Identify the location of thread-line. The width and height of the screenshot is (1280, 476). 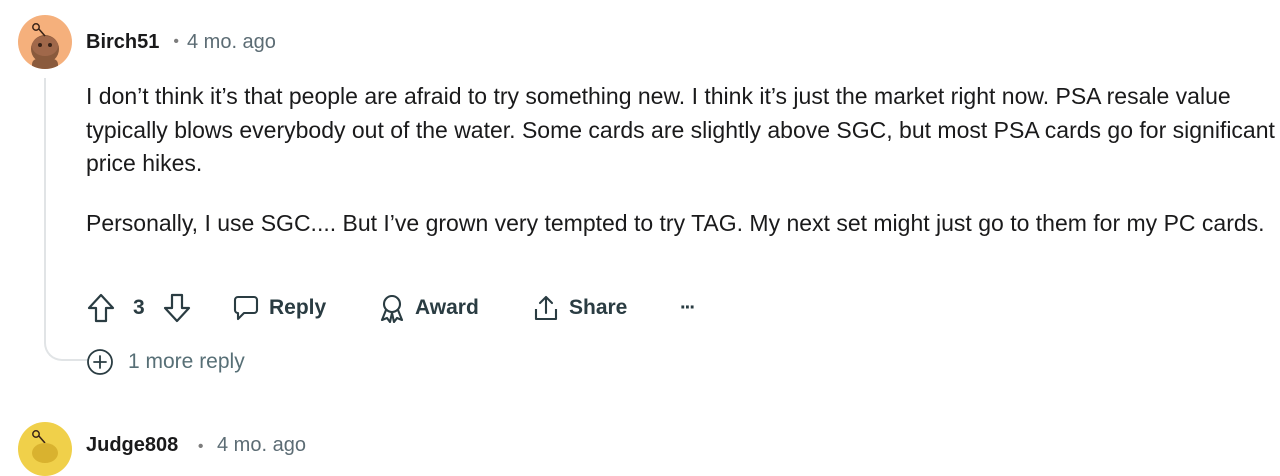
(66, 219).